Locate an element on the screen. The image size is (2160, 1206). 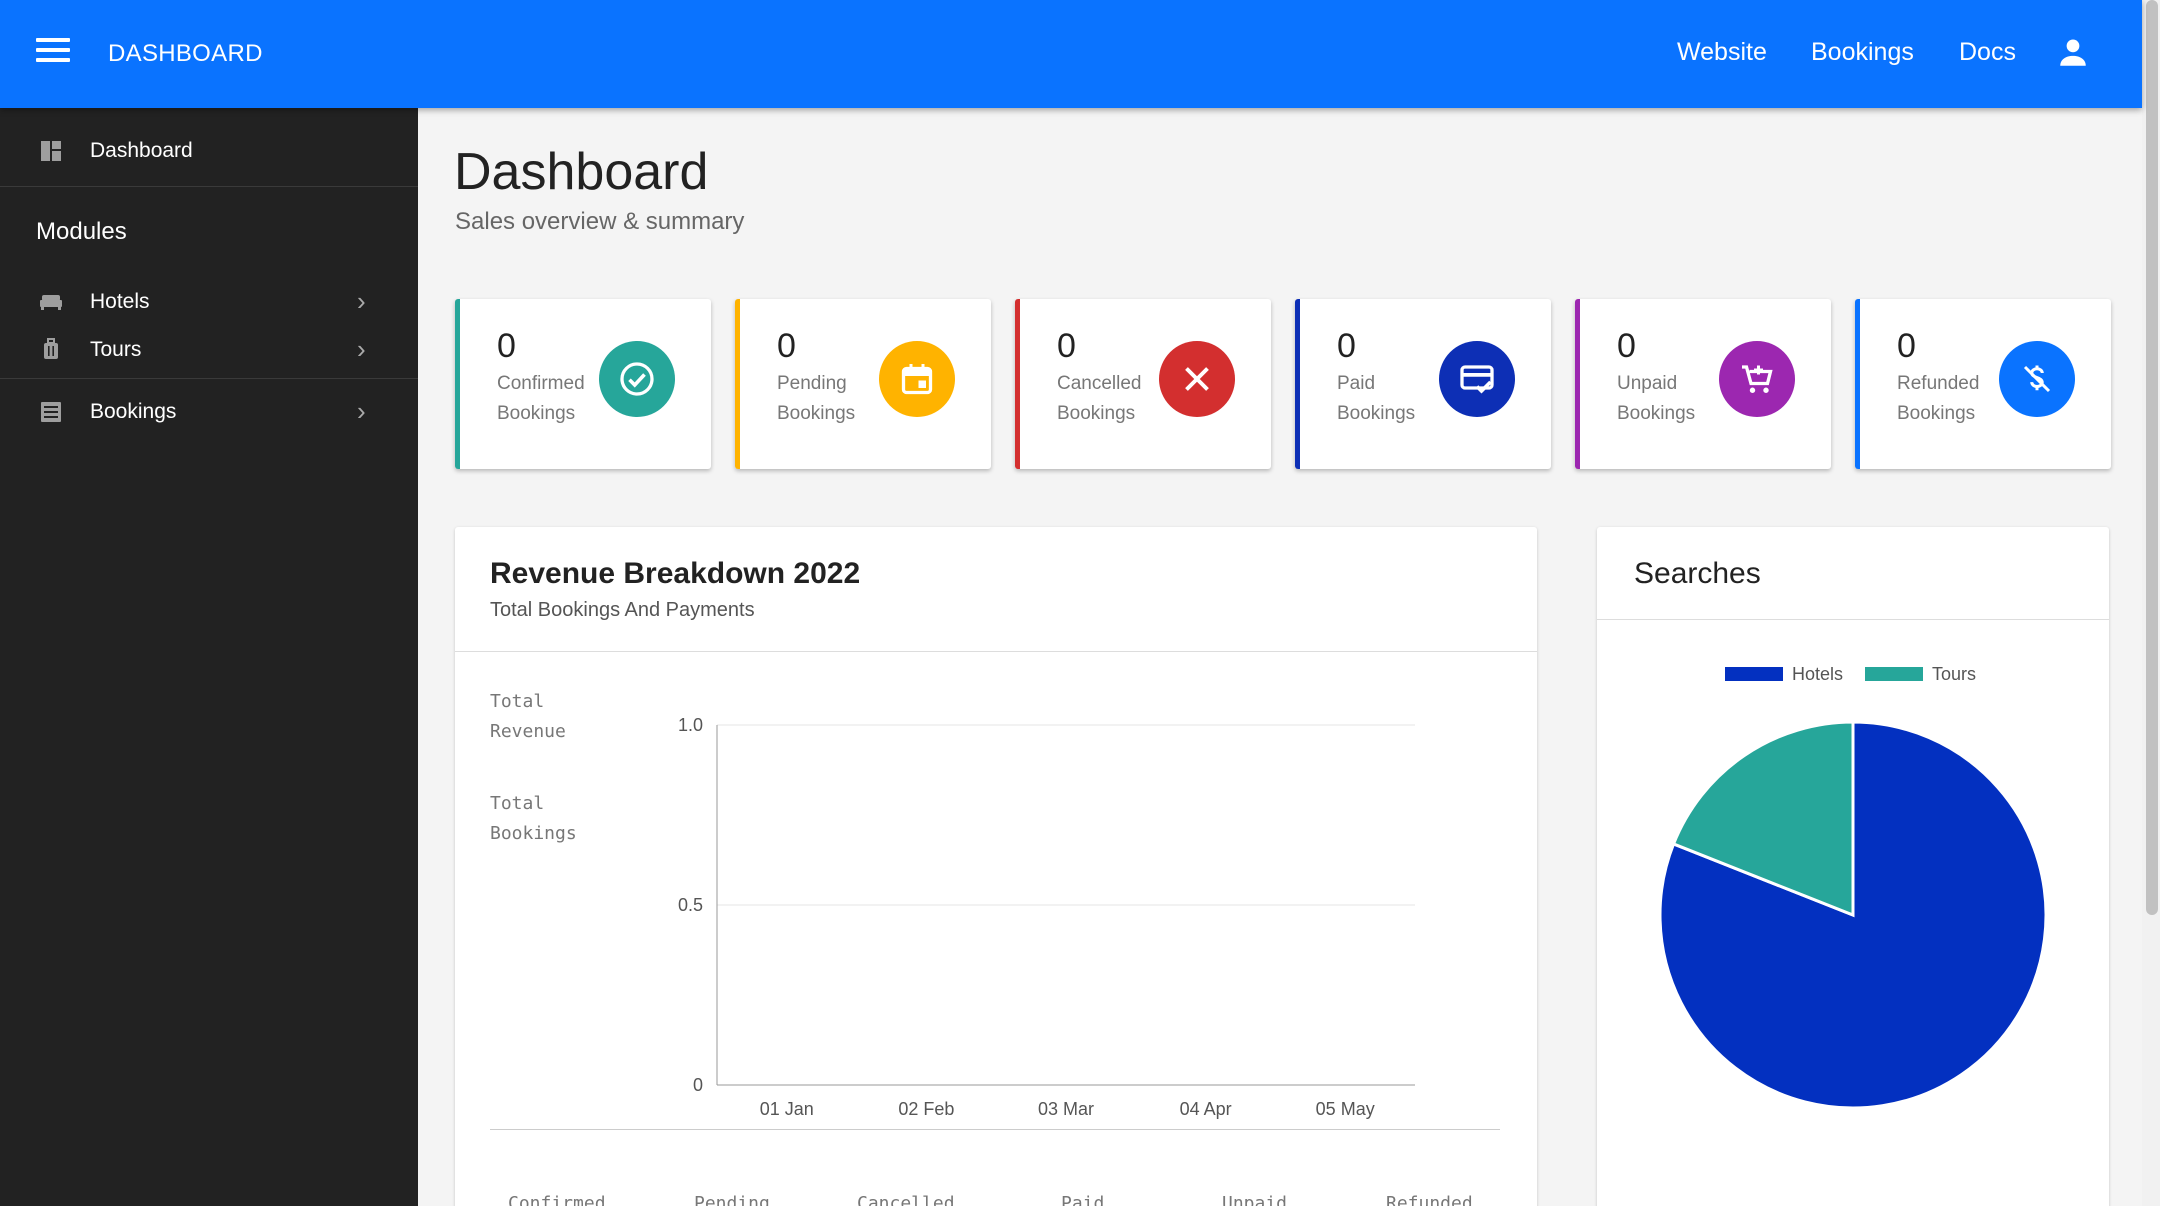
footer-col-pending: Pending is located at coordinates (732, 1199).